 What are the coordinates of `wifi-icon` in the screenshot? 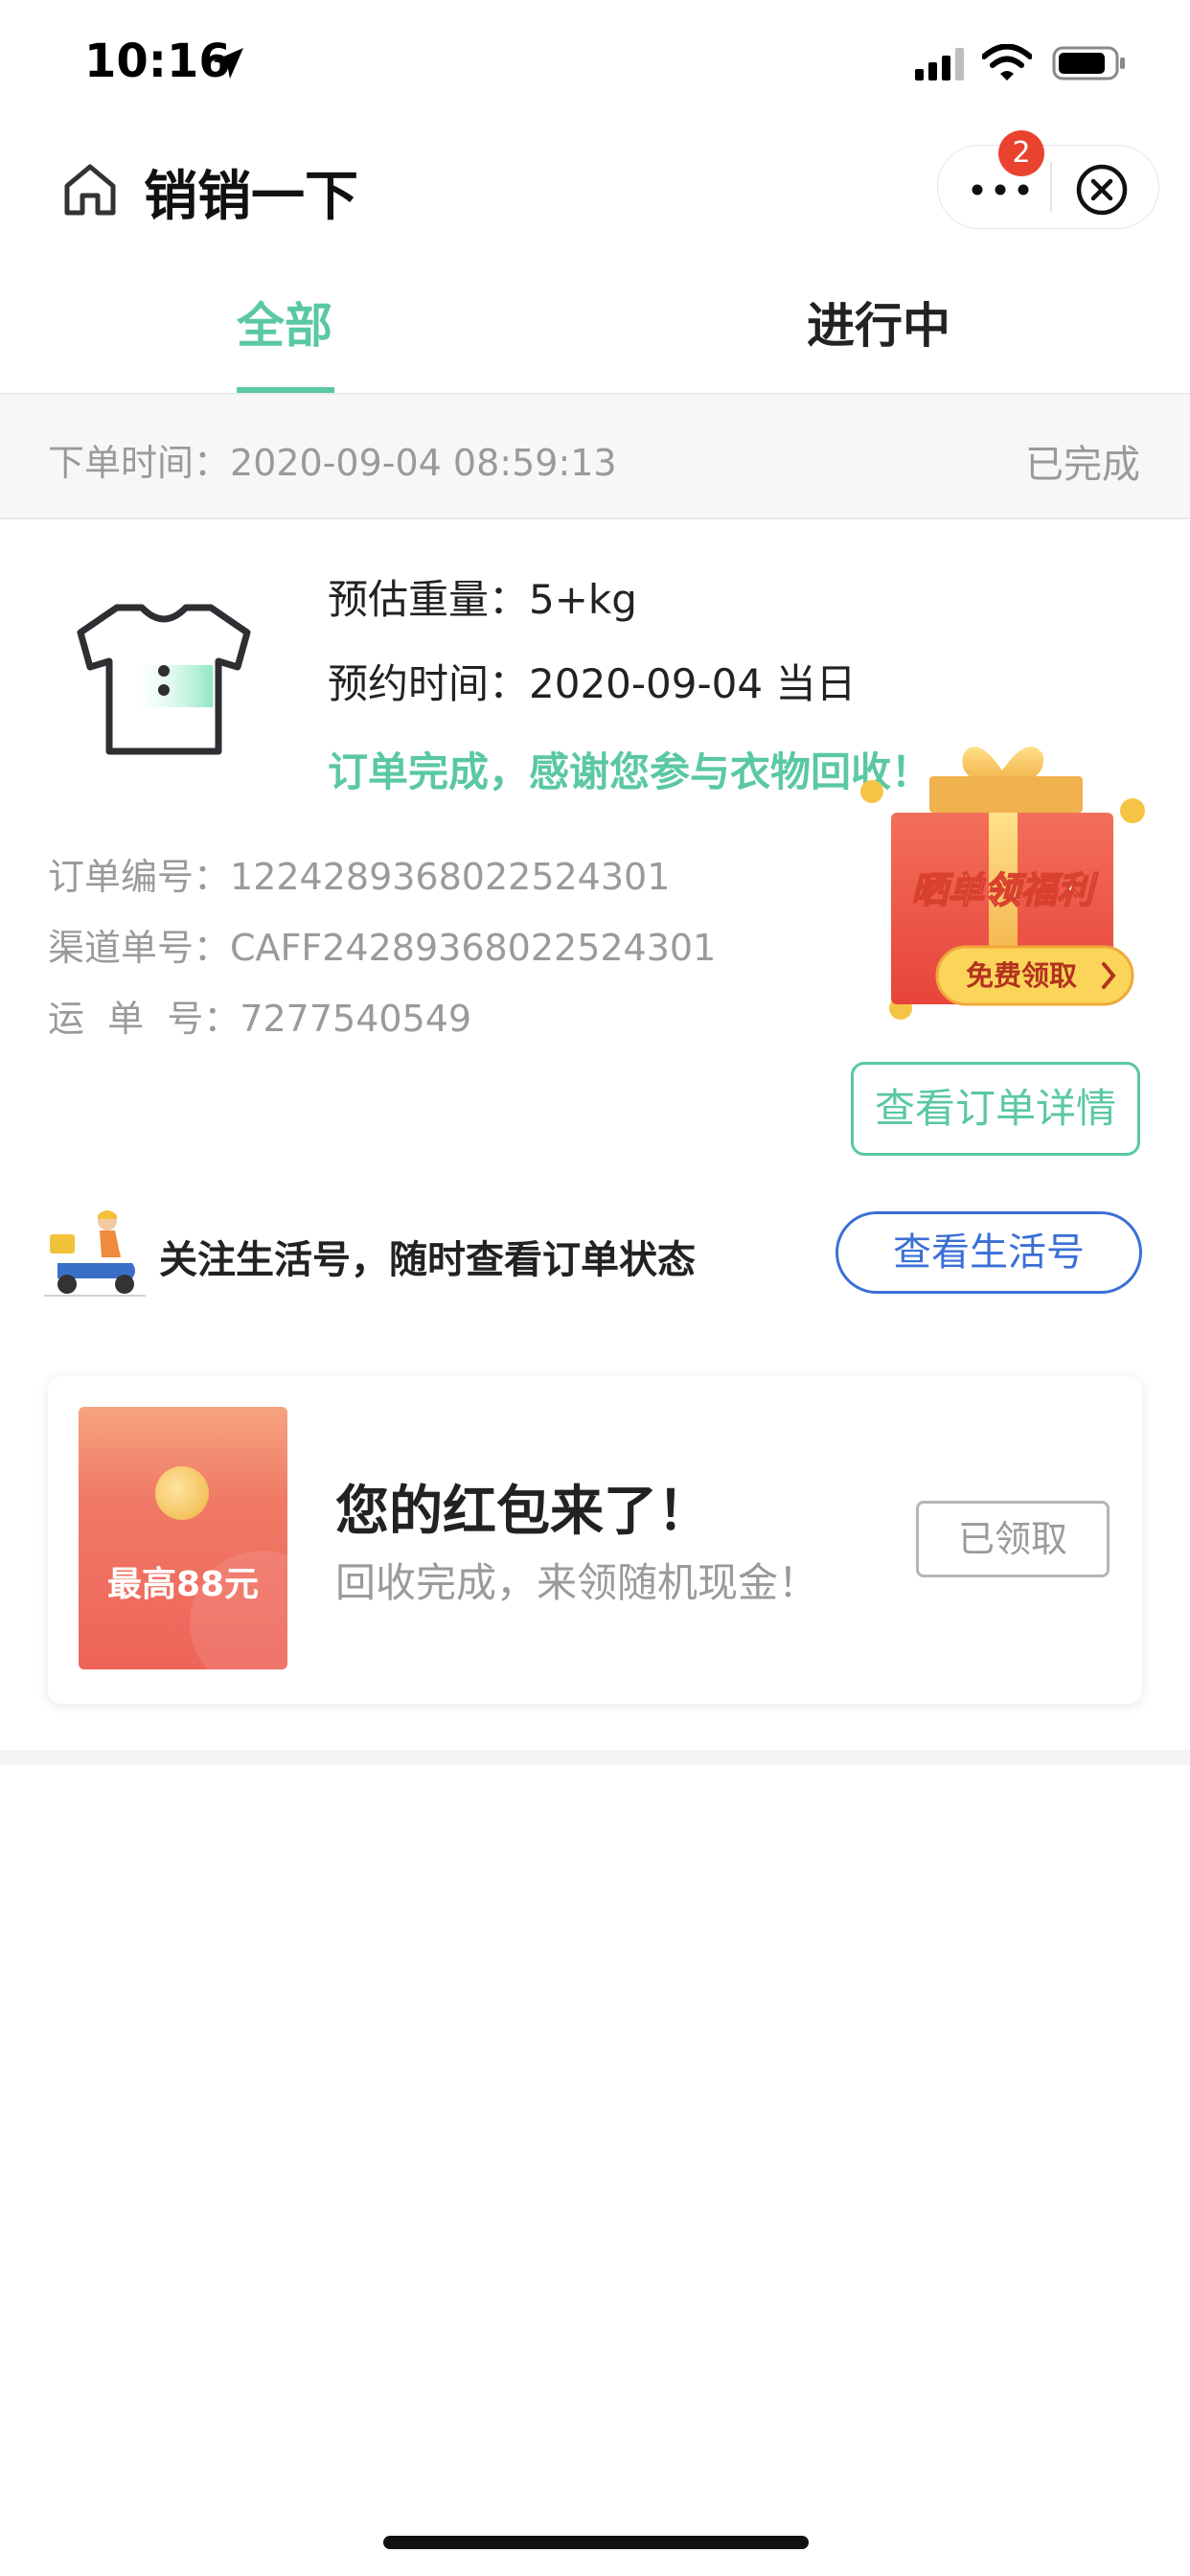 It's located at (1007, 62).